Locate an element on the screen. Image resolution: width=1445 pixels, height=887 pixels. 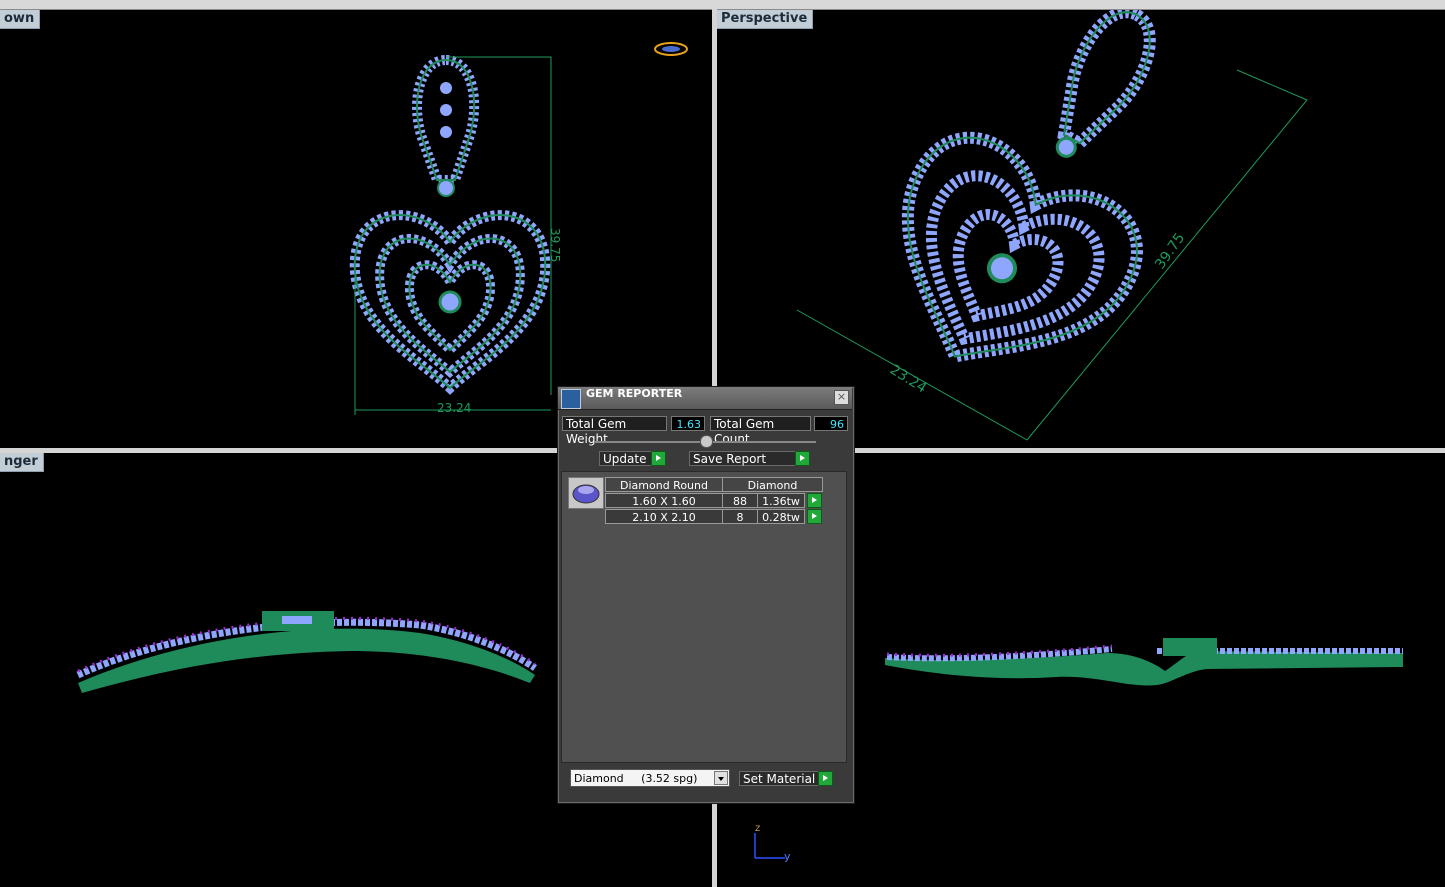
perspective-pendant-group is located at coordinates (1028, 187).